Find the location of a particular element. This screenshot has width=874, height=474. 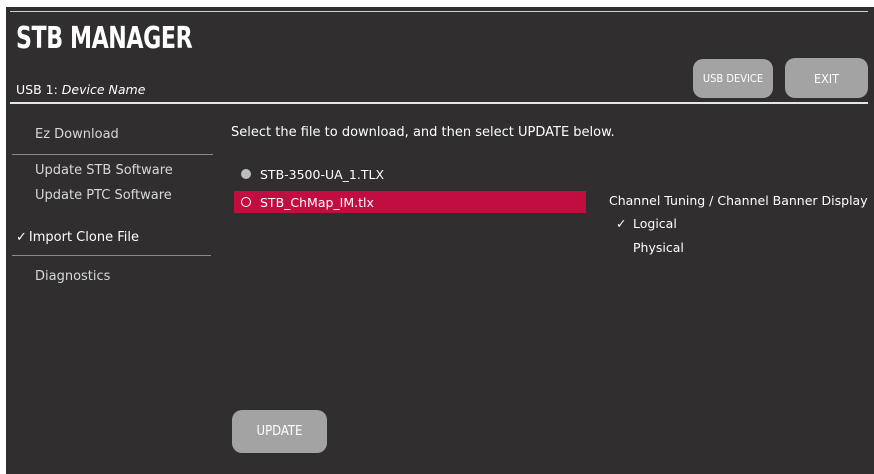

device-prefix: USB 1: is located at coordinates (37, 89).